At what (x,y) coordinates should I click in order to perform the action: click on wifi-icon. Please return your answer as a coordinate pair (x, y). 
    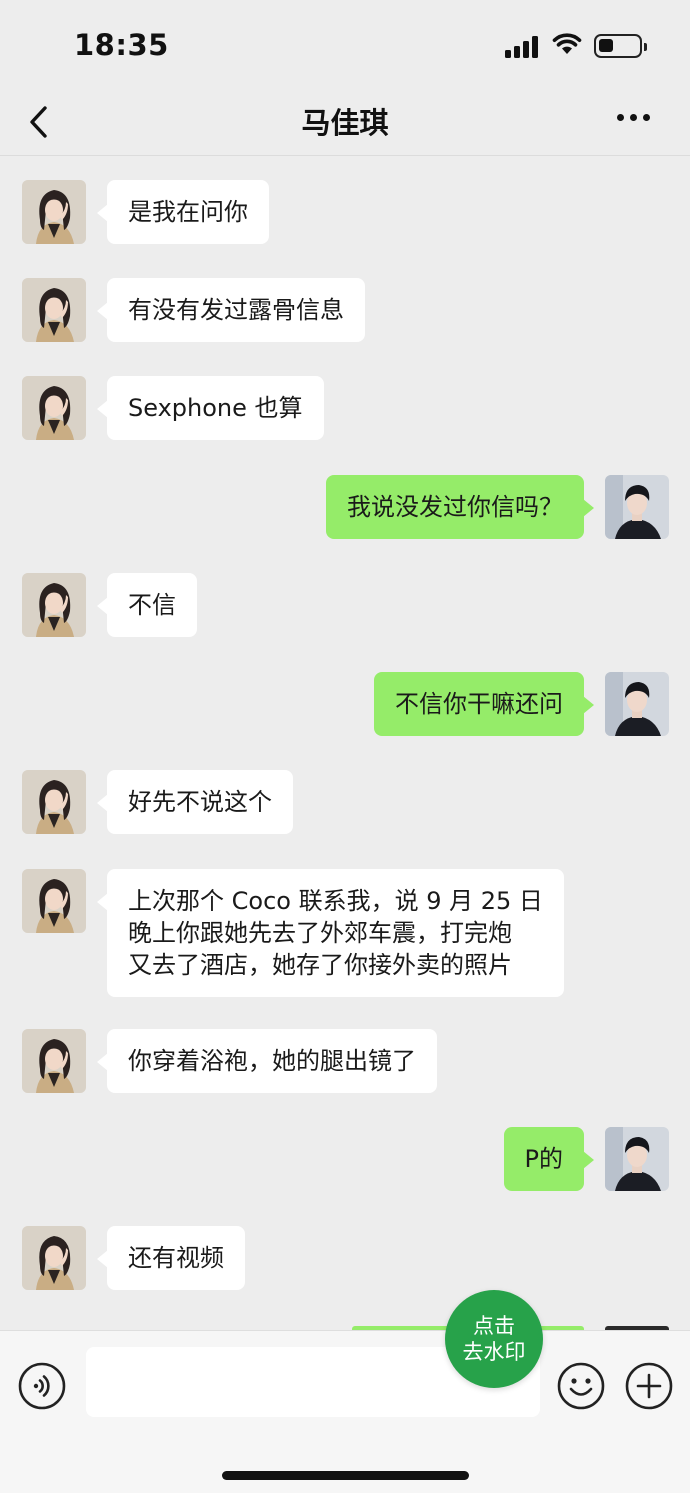
    Looking at the image, I should click on (567, 43).